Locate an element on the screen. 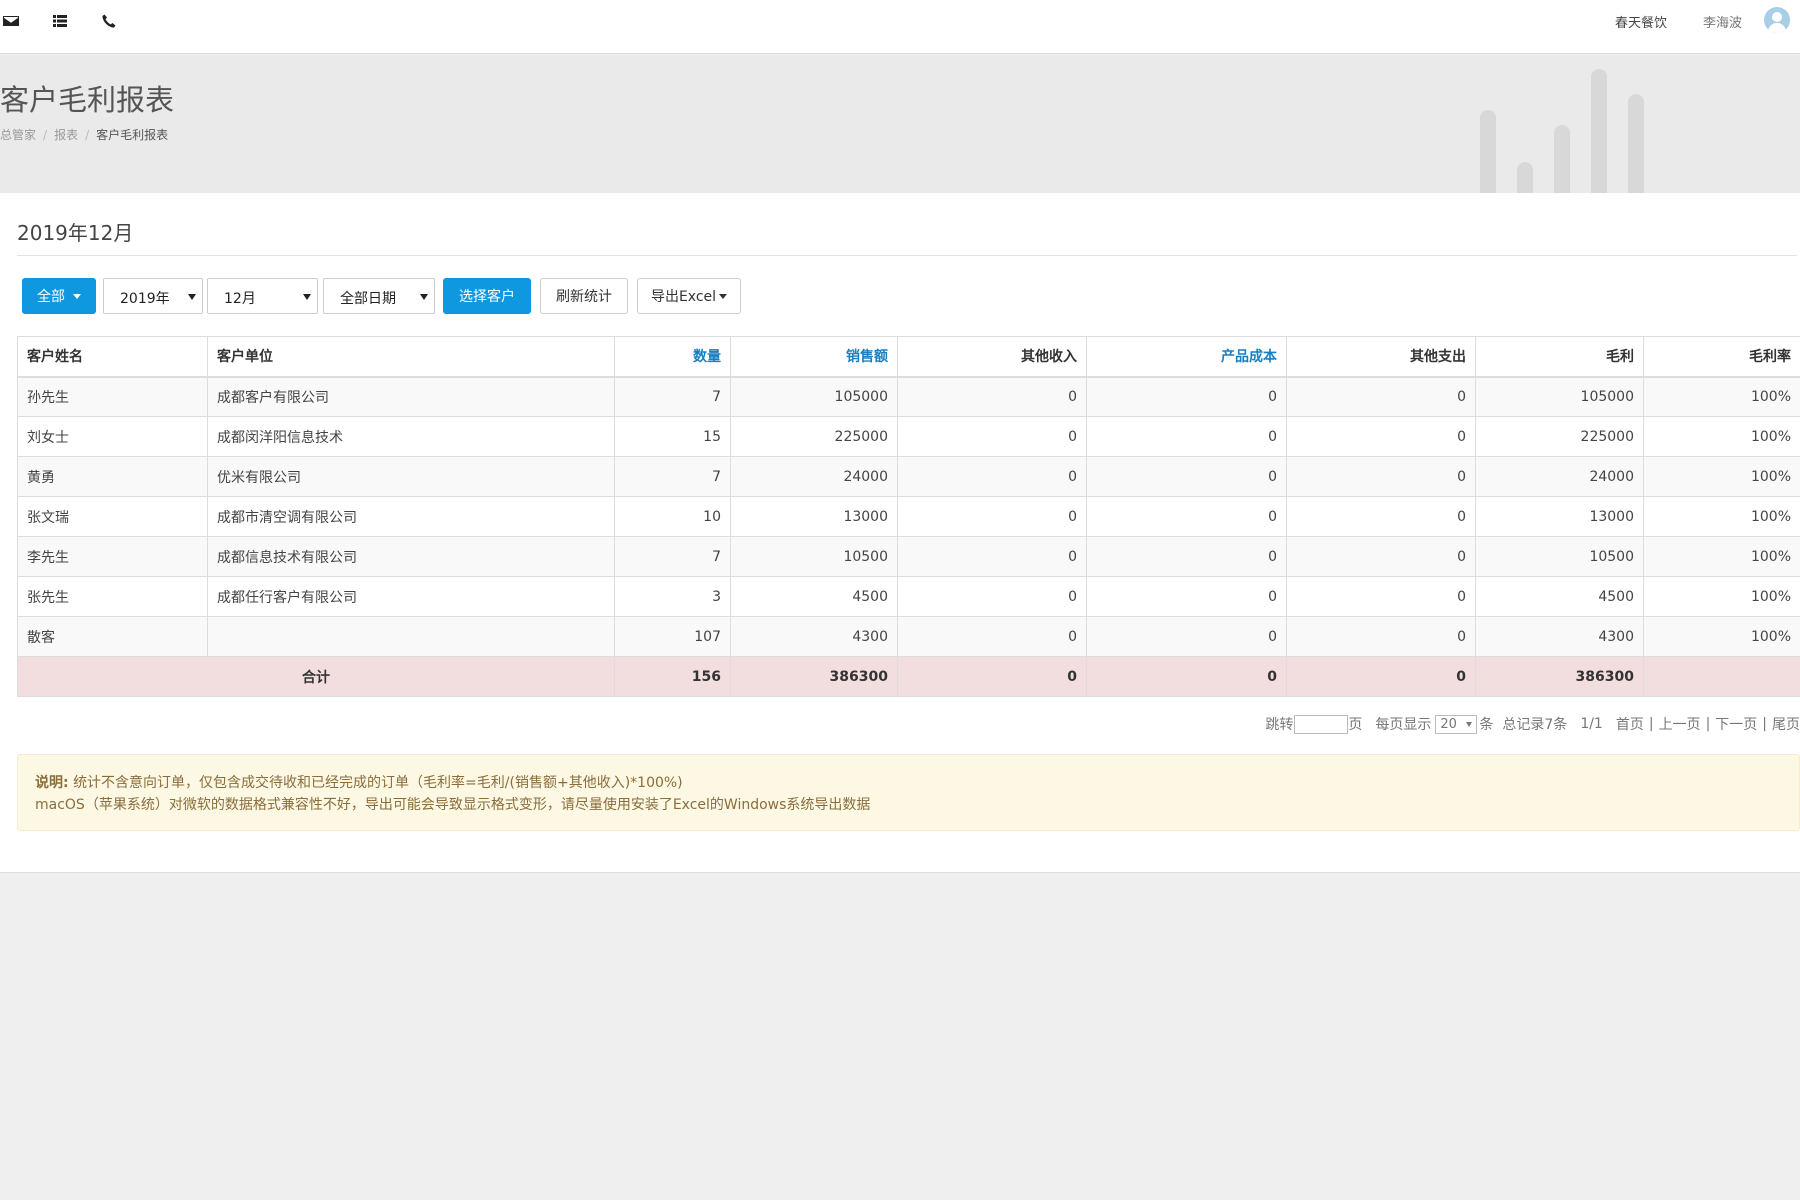  col-header-gross-profit: 毛利 is located at coordinates (1559, 357).